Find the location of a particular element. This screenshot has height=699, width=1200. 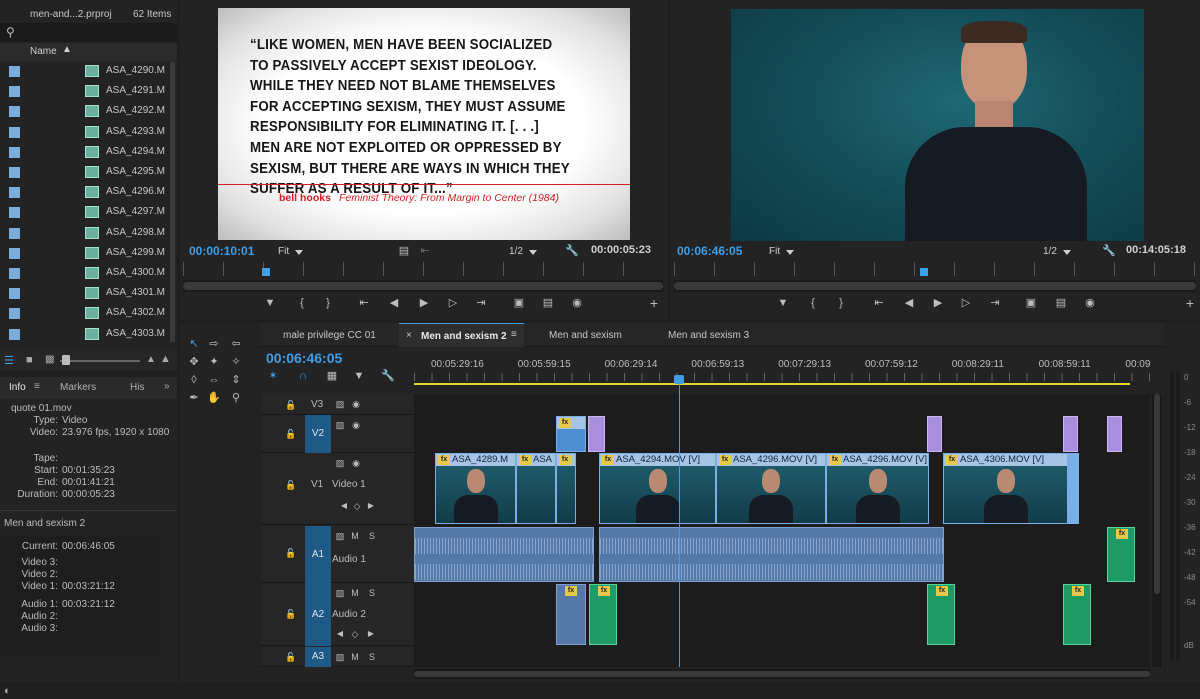

video-clip-end is located at coordinates (1073, 488).